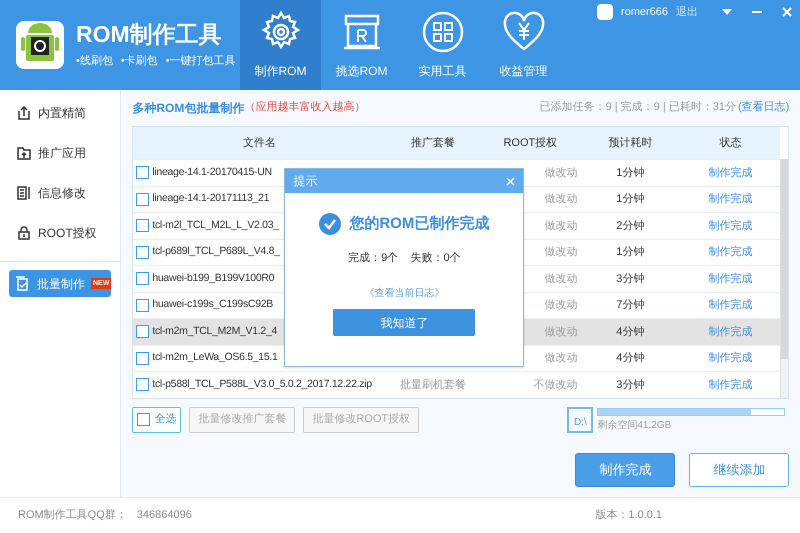 The image size is (800, 533). What do you see at coordinates (94, 62) in the screenshot?
I see `feature-label: •线刷包` at bounding box center [94, 62].